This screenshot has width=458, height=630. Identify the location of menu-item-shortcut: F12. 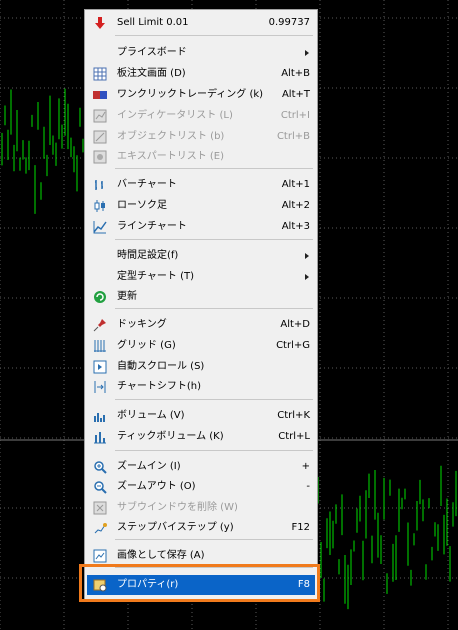
(300, 527).